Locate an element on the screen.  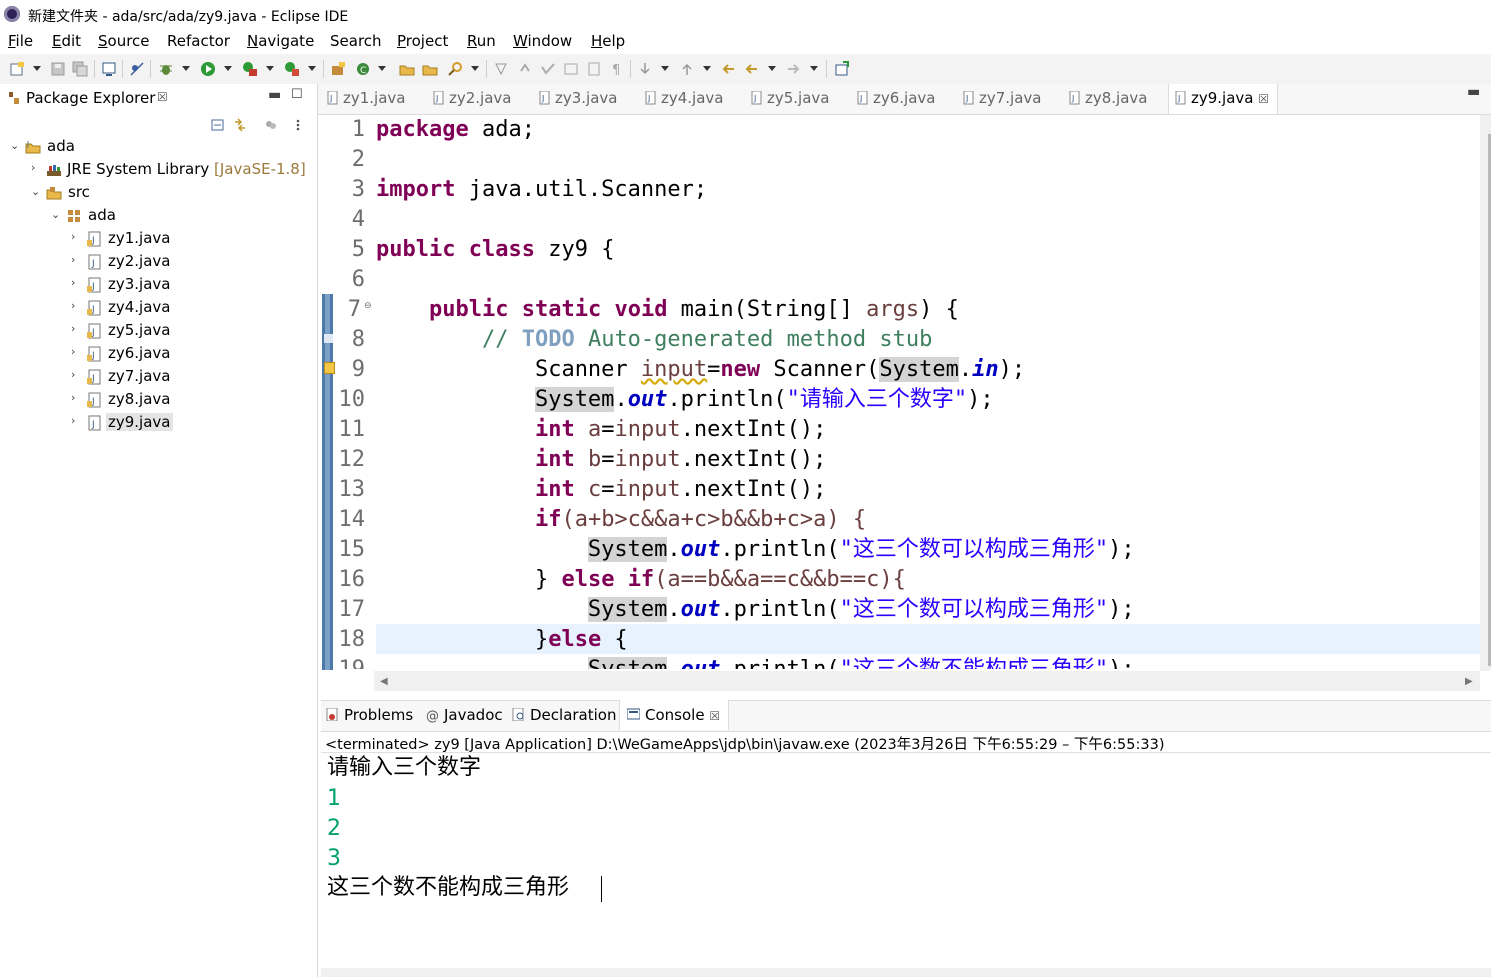
tab-zy4: Jzy4.java is located at coordinates (684, 98).